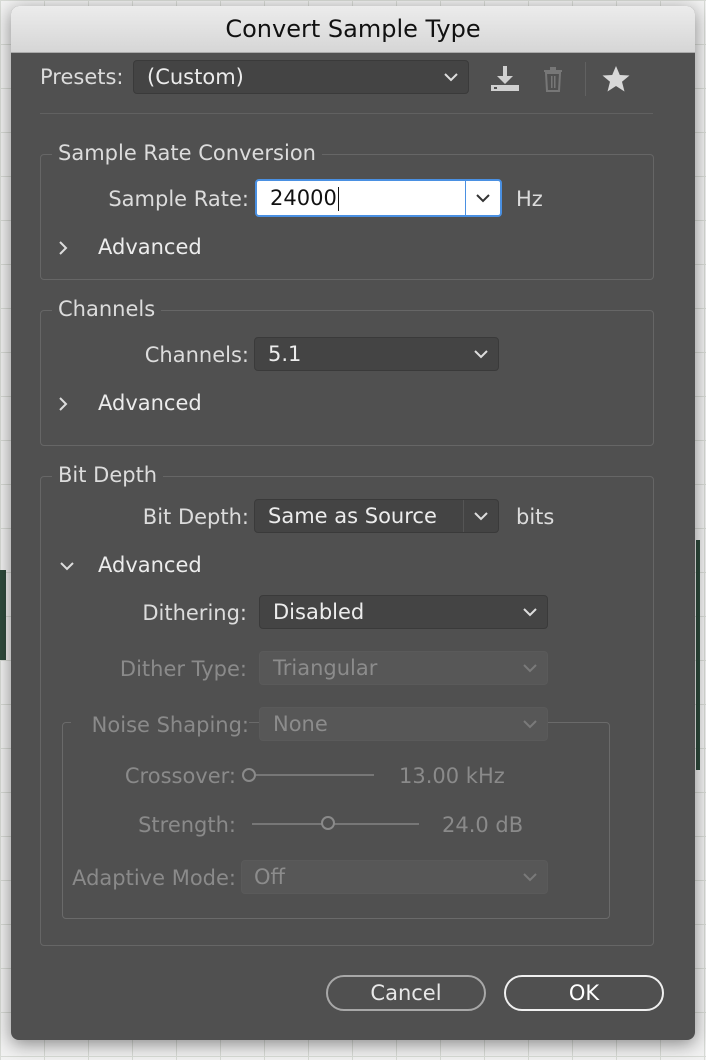 This screenshot has height=1060, width=706. What do you see at coordinates (160, 725) in the screenshot?
I see `noise-shaping-label: Noise Shaping:` at bounding box center [160, 725].